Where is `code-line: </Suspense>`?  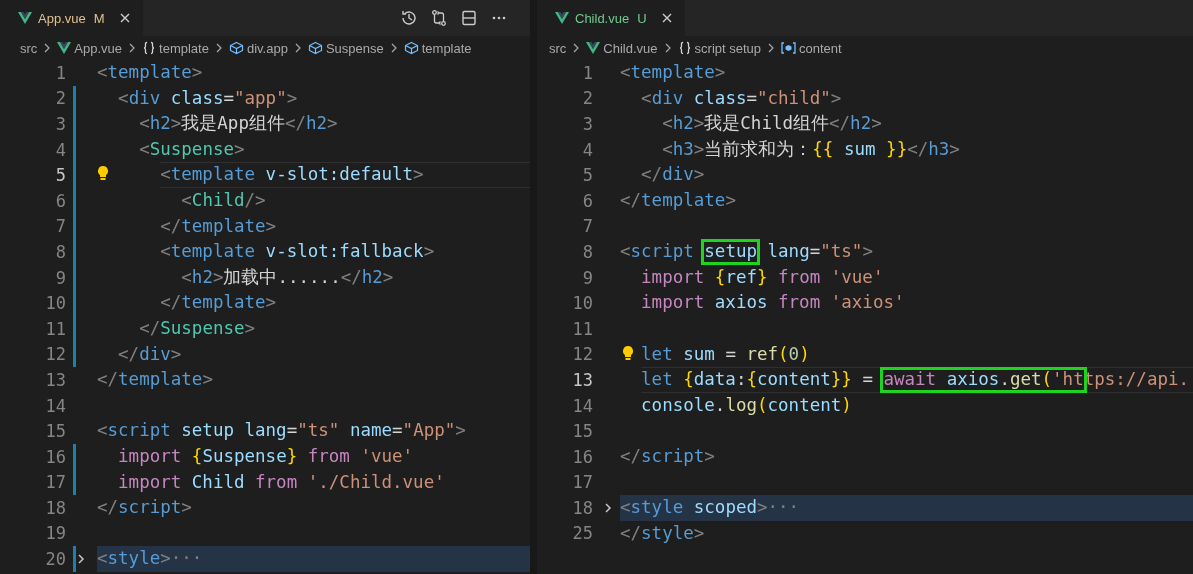 code-line: </Suspense> is located at coordinates (197, 328).